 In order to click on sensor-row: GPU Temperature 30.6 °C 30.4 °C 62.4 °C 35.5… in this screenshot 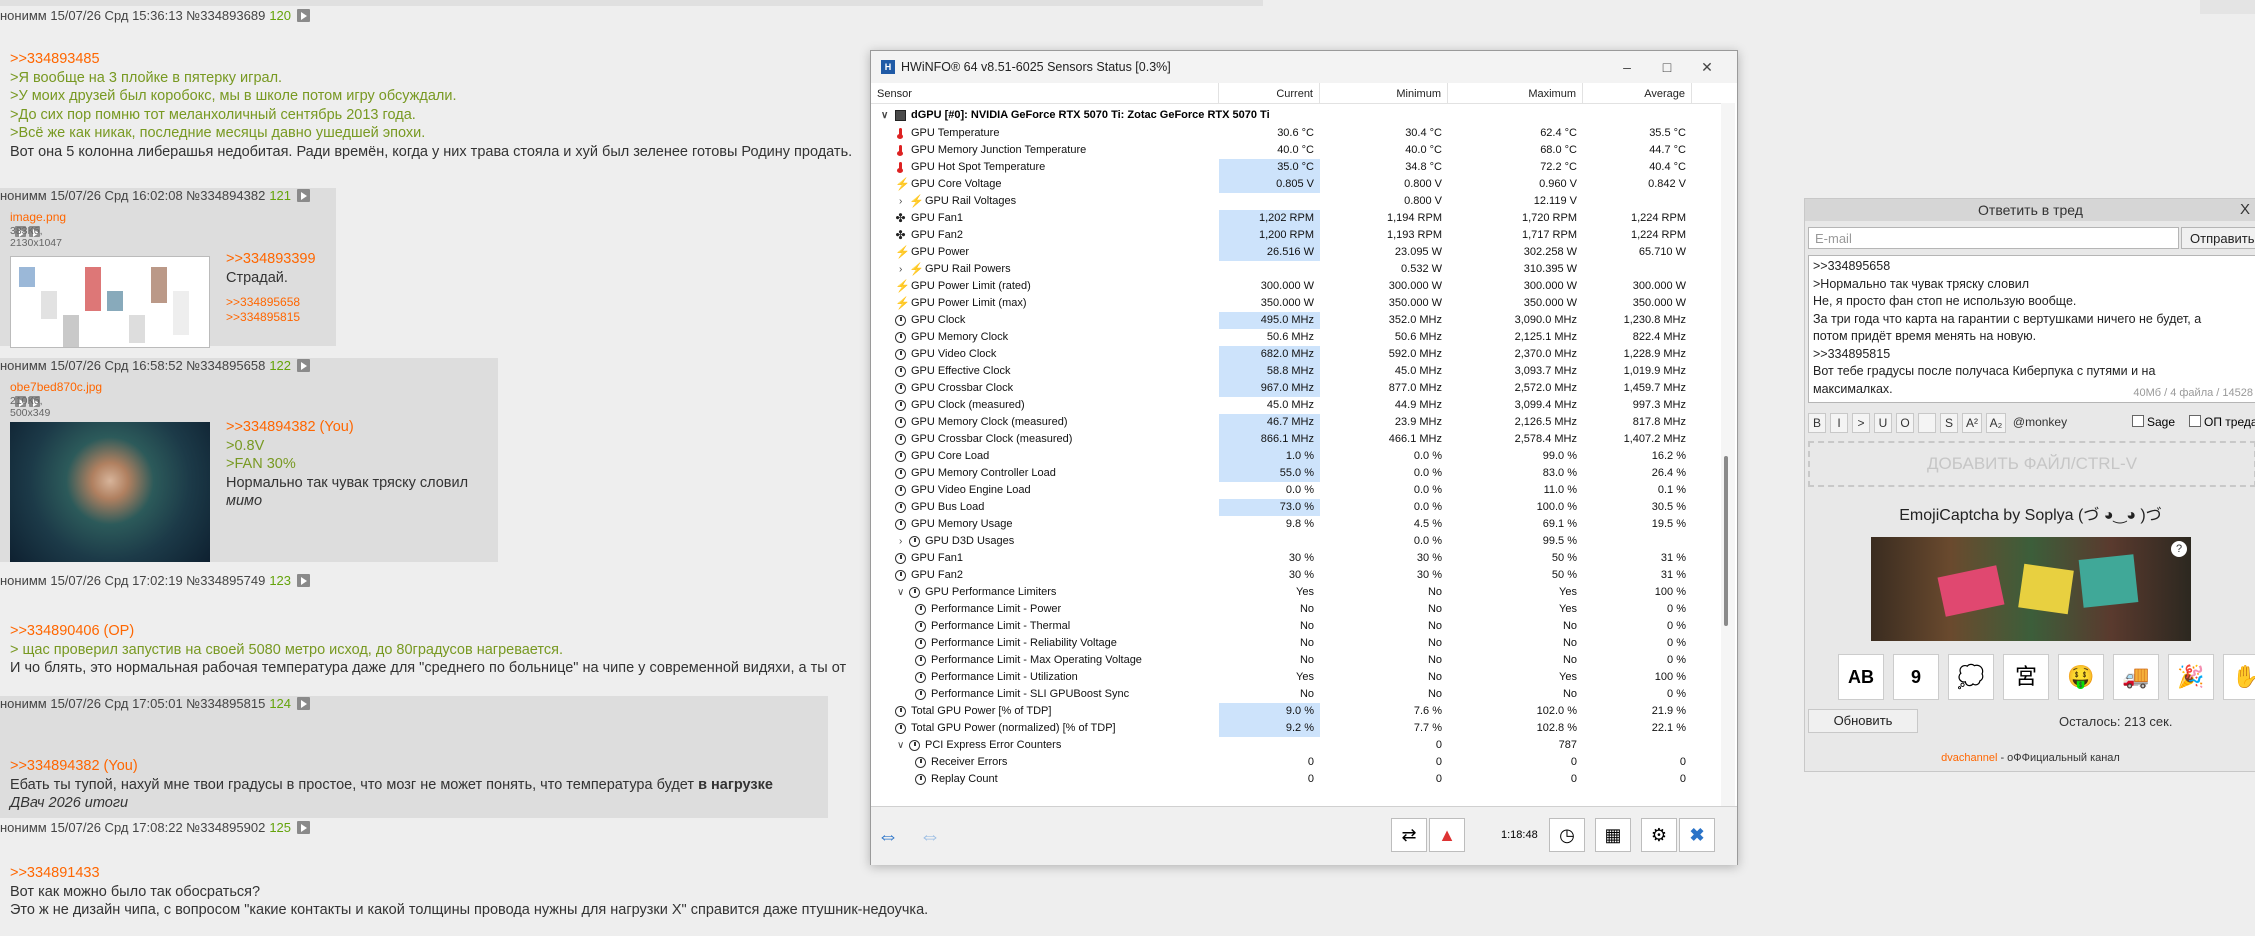, I will do `click(1296, 133)`.